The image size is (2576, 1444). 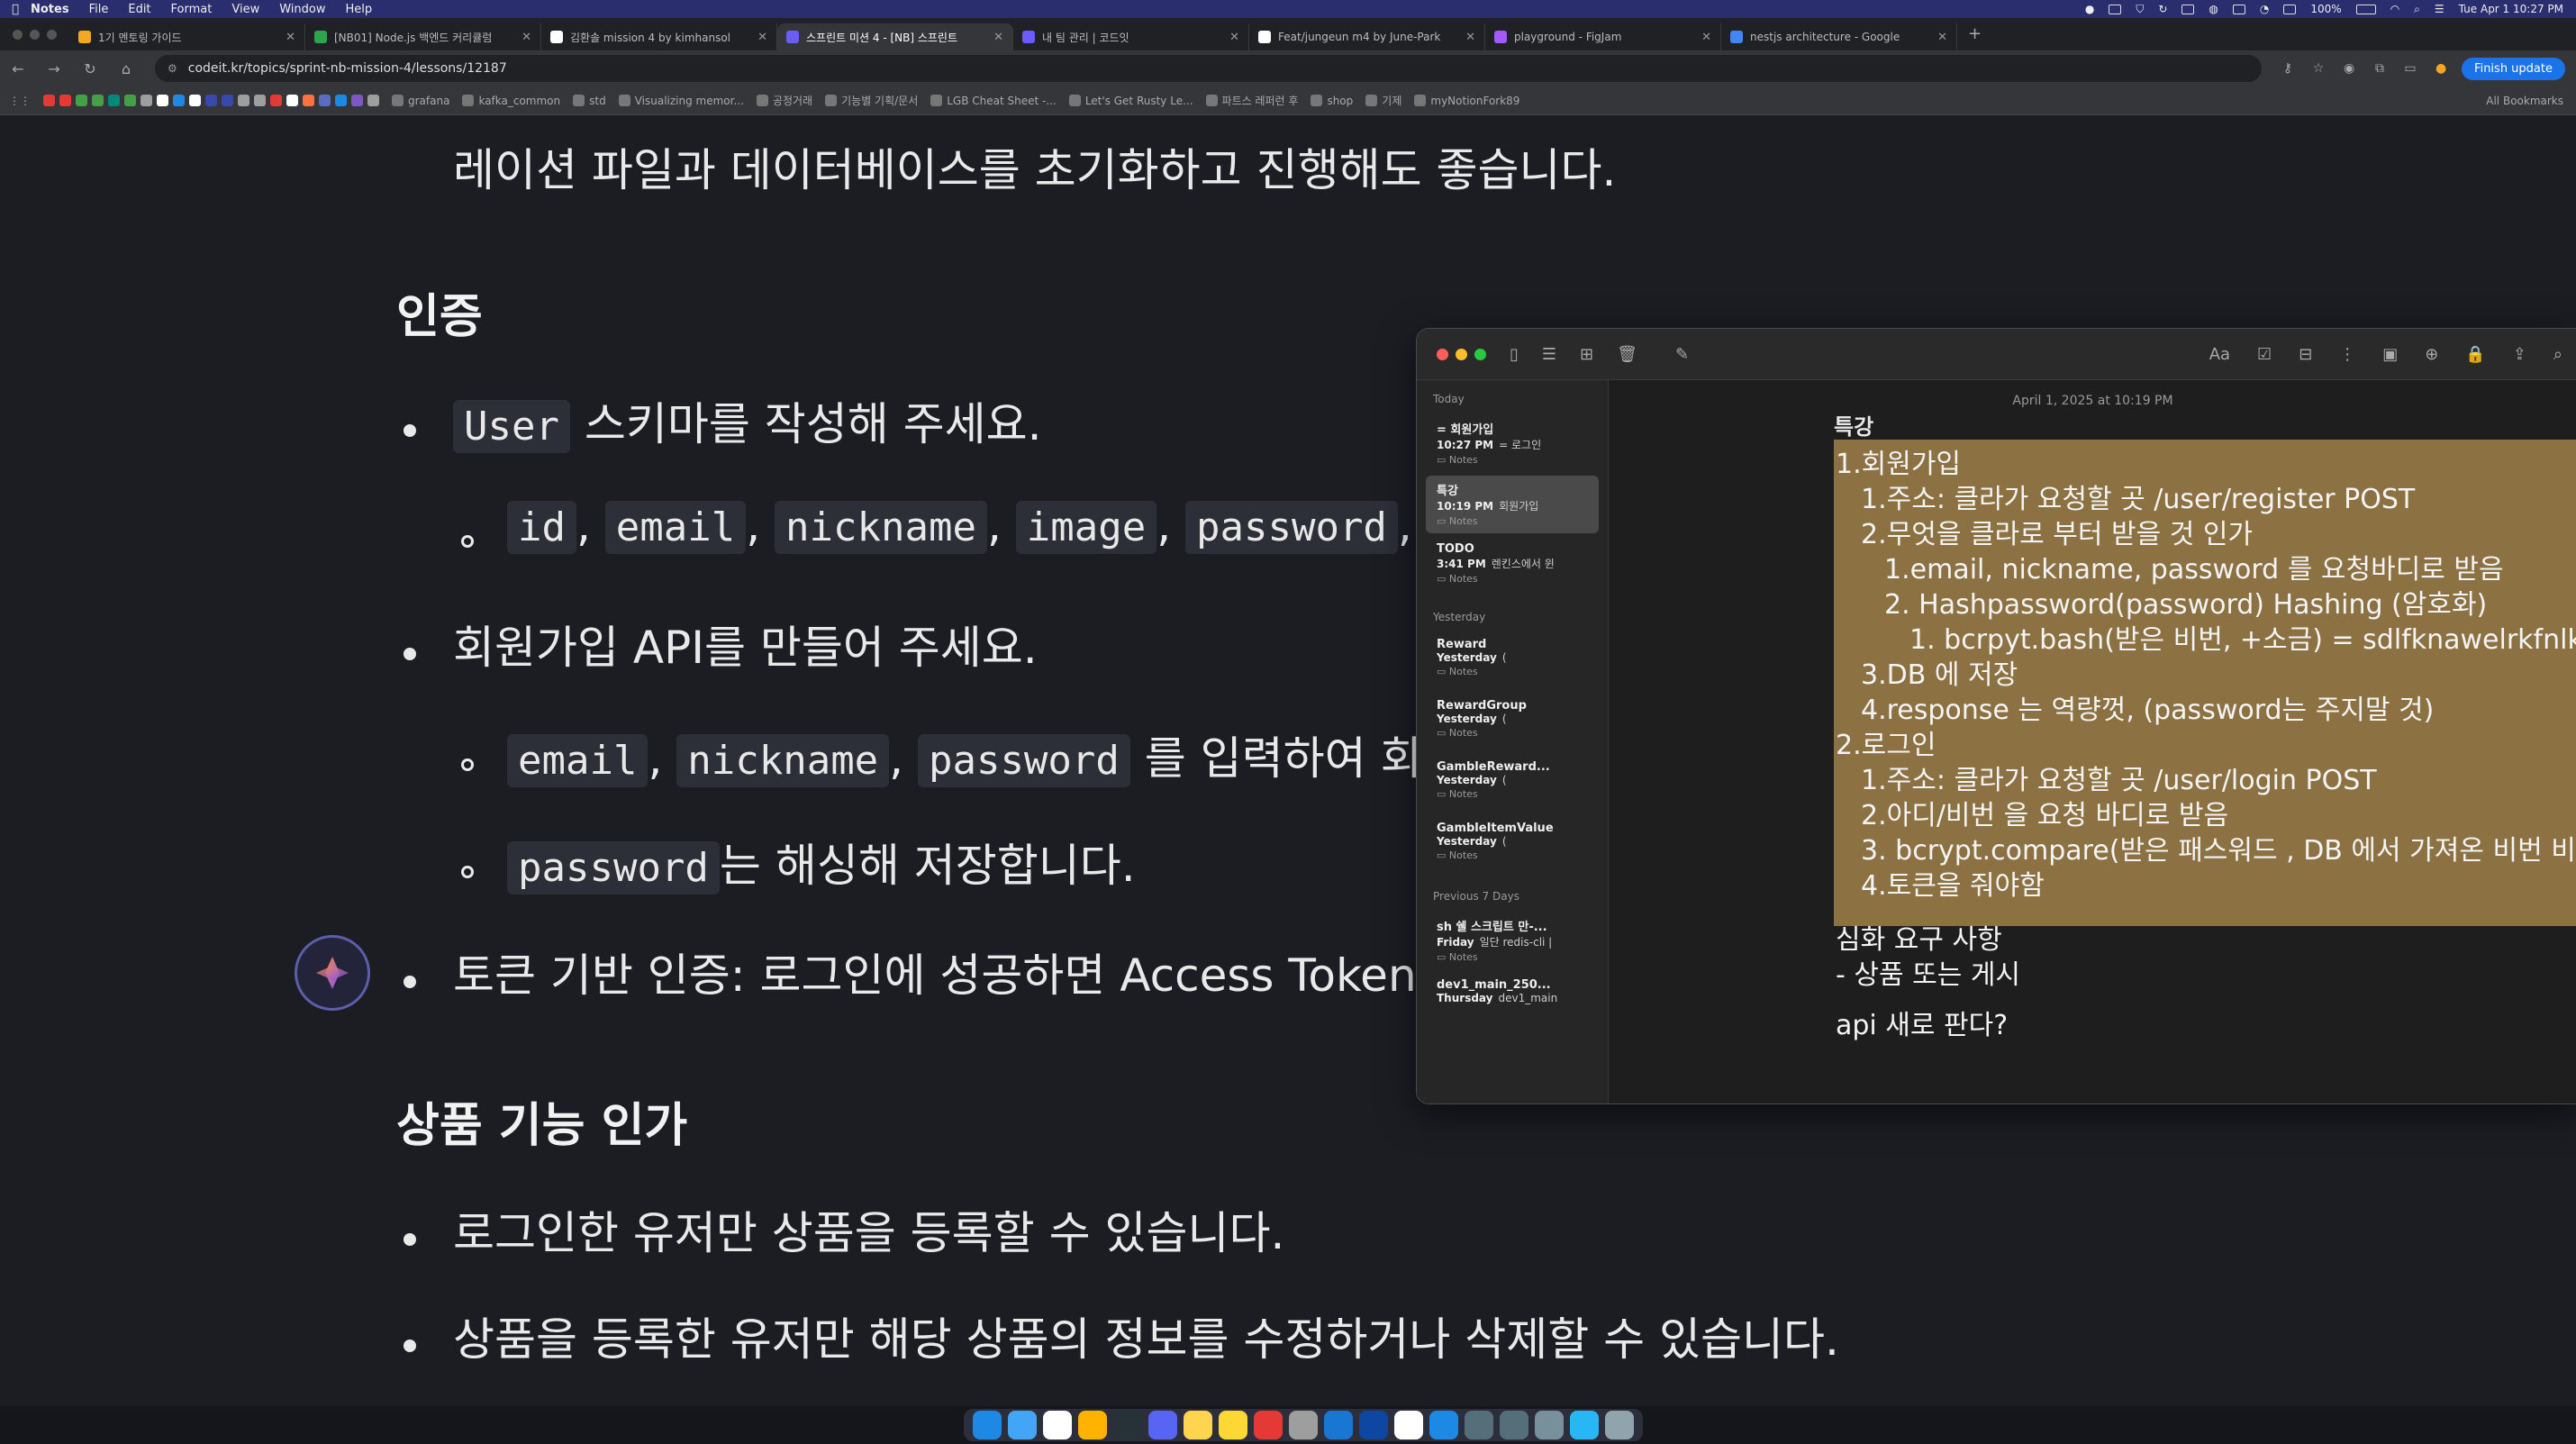 What do you see at coordinates (1549, 354) in the screenshot?
I see `list-view-icon: ☰` at bounding box center [1549, 354].